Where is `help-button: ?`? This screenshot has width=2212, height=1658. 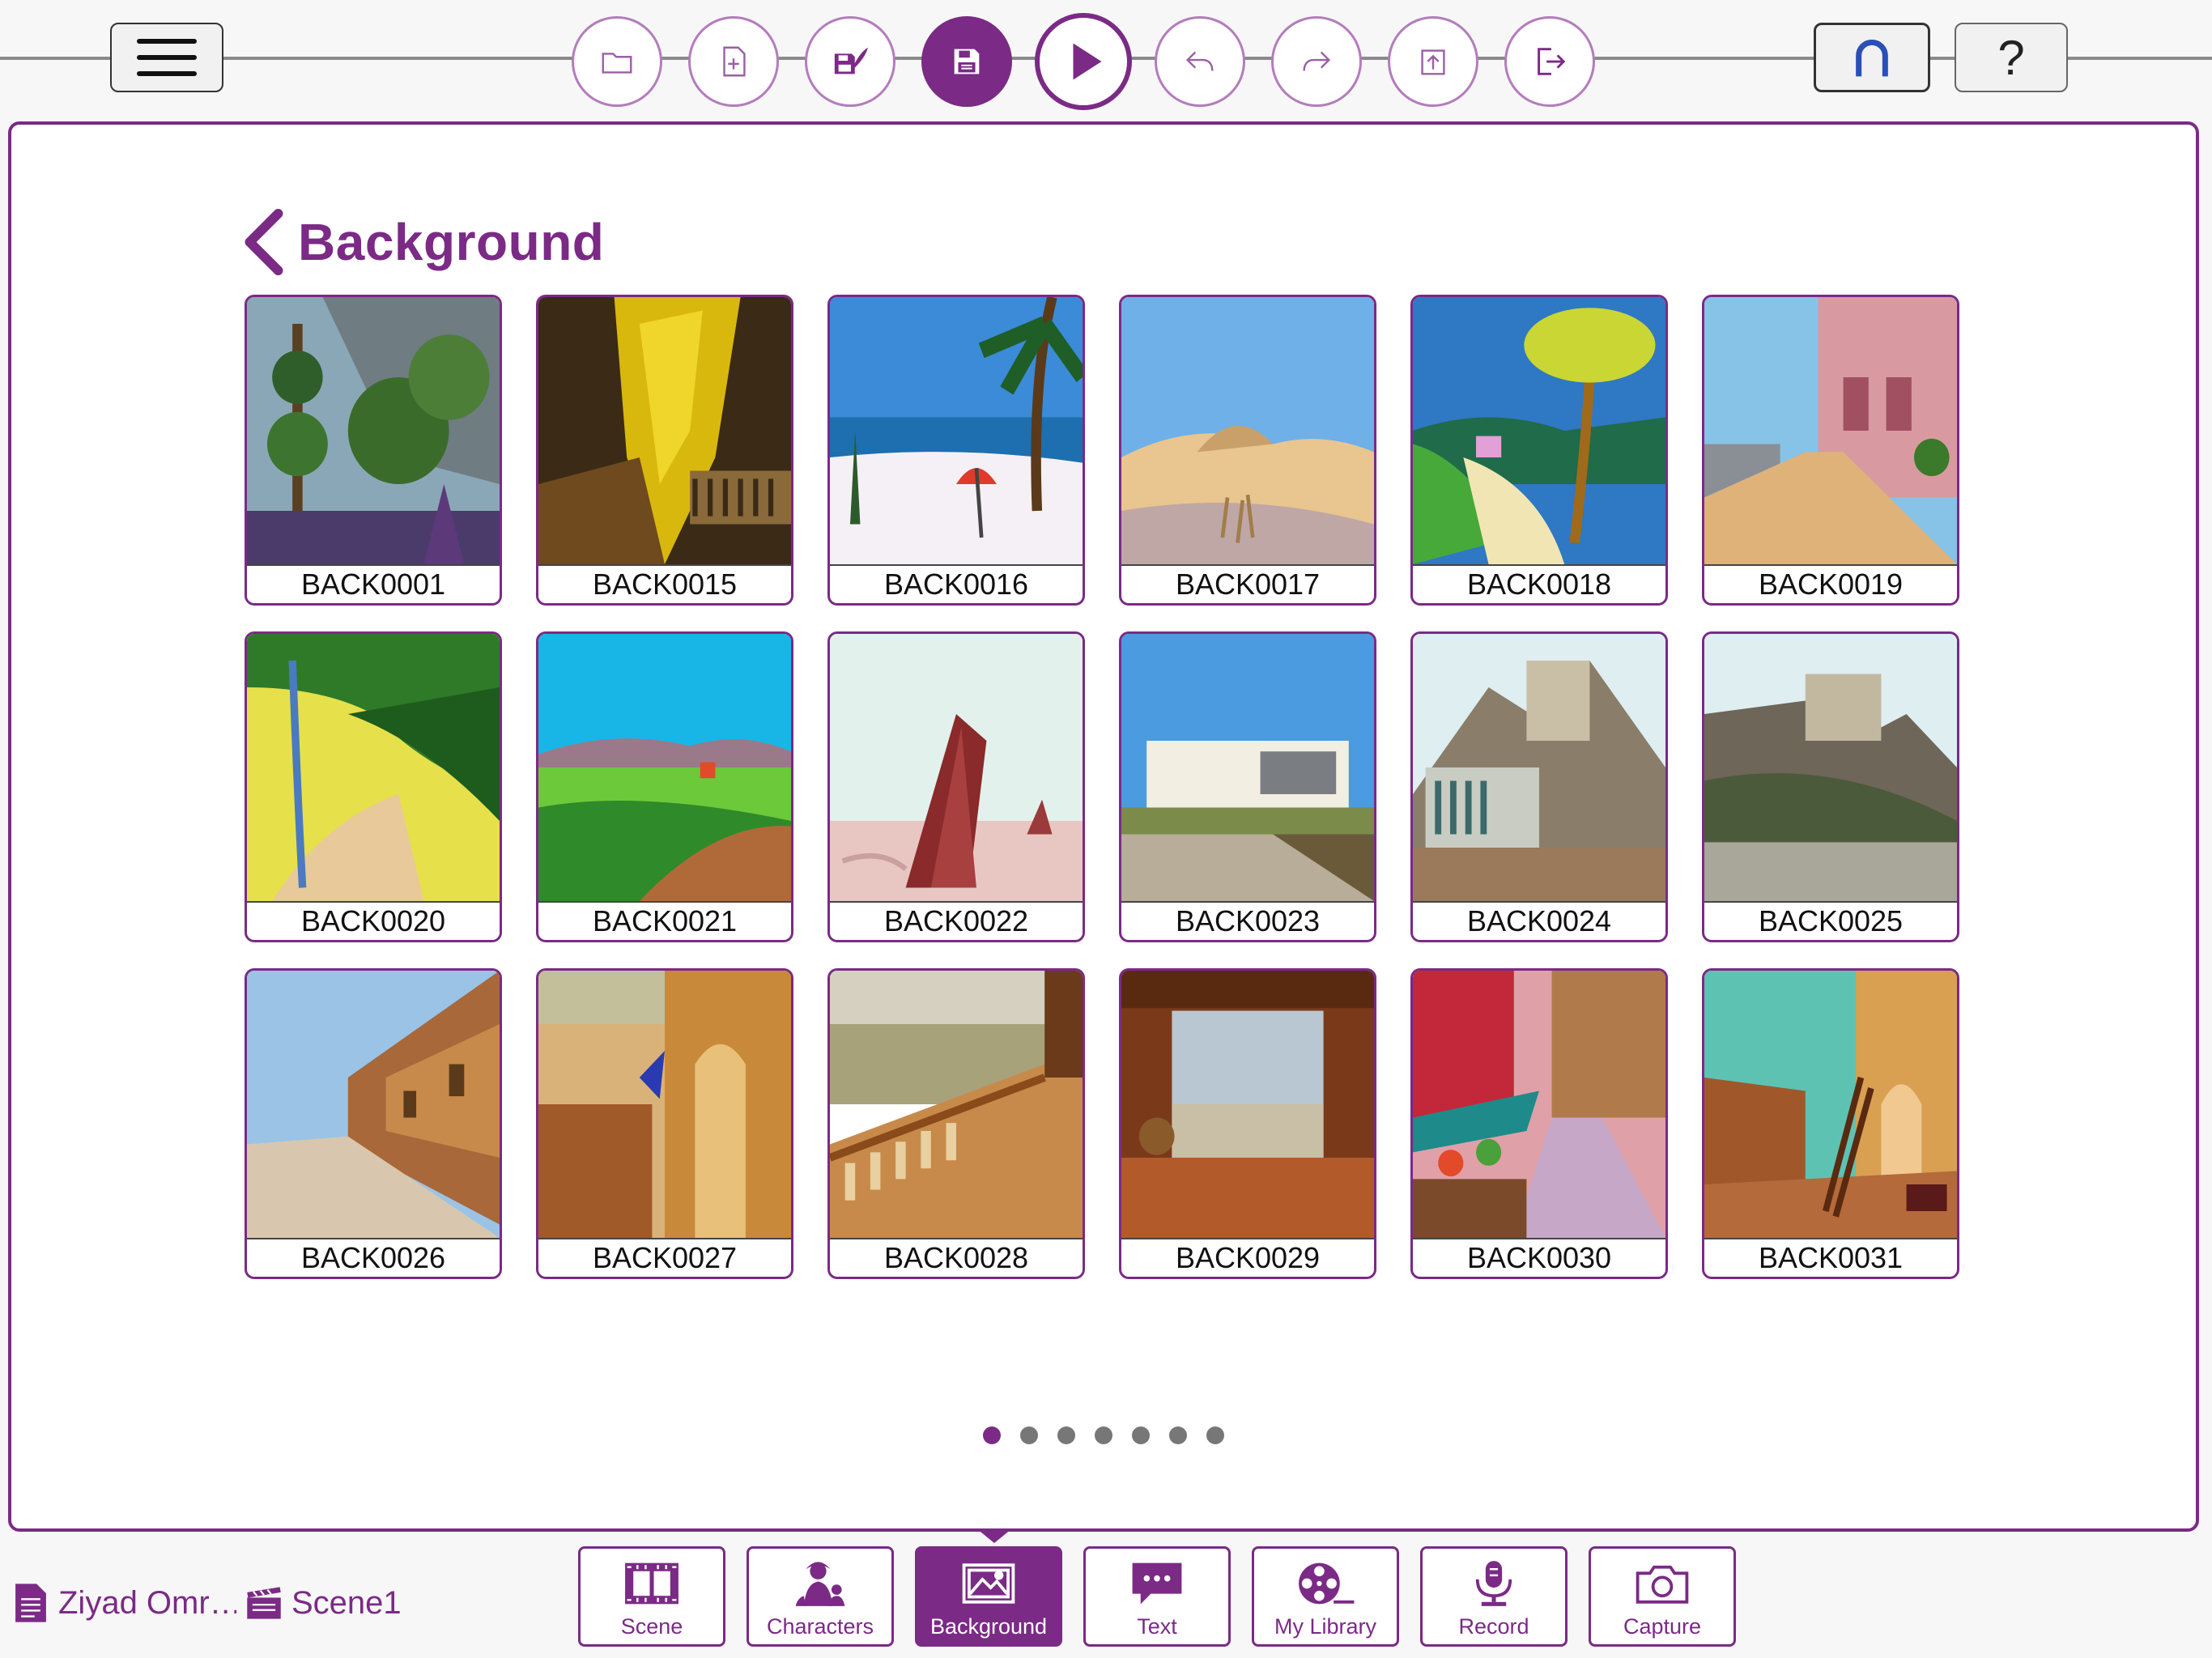
help-button: ? is located at coordinates (2012, 57).